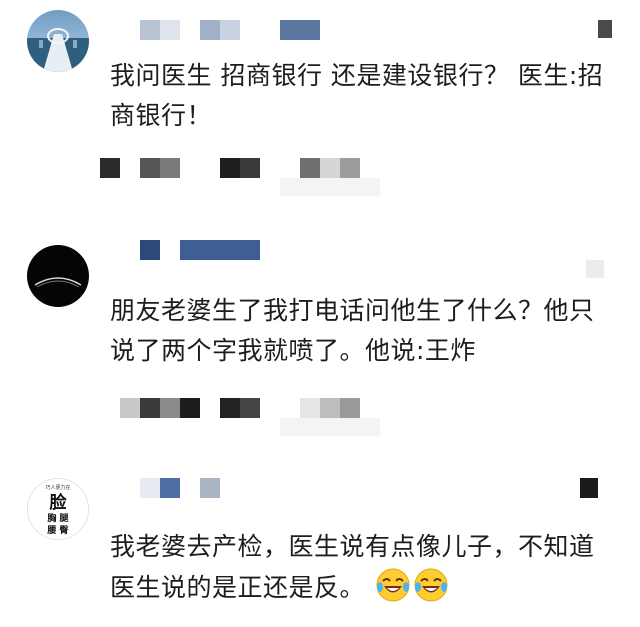  What do you see at coordinates (59, 502) in the screenshot?
I see `svg-text: 脸` at bounding box center [59, 502].